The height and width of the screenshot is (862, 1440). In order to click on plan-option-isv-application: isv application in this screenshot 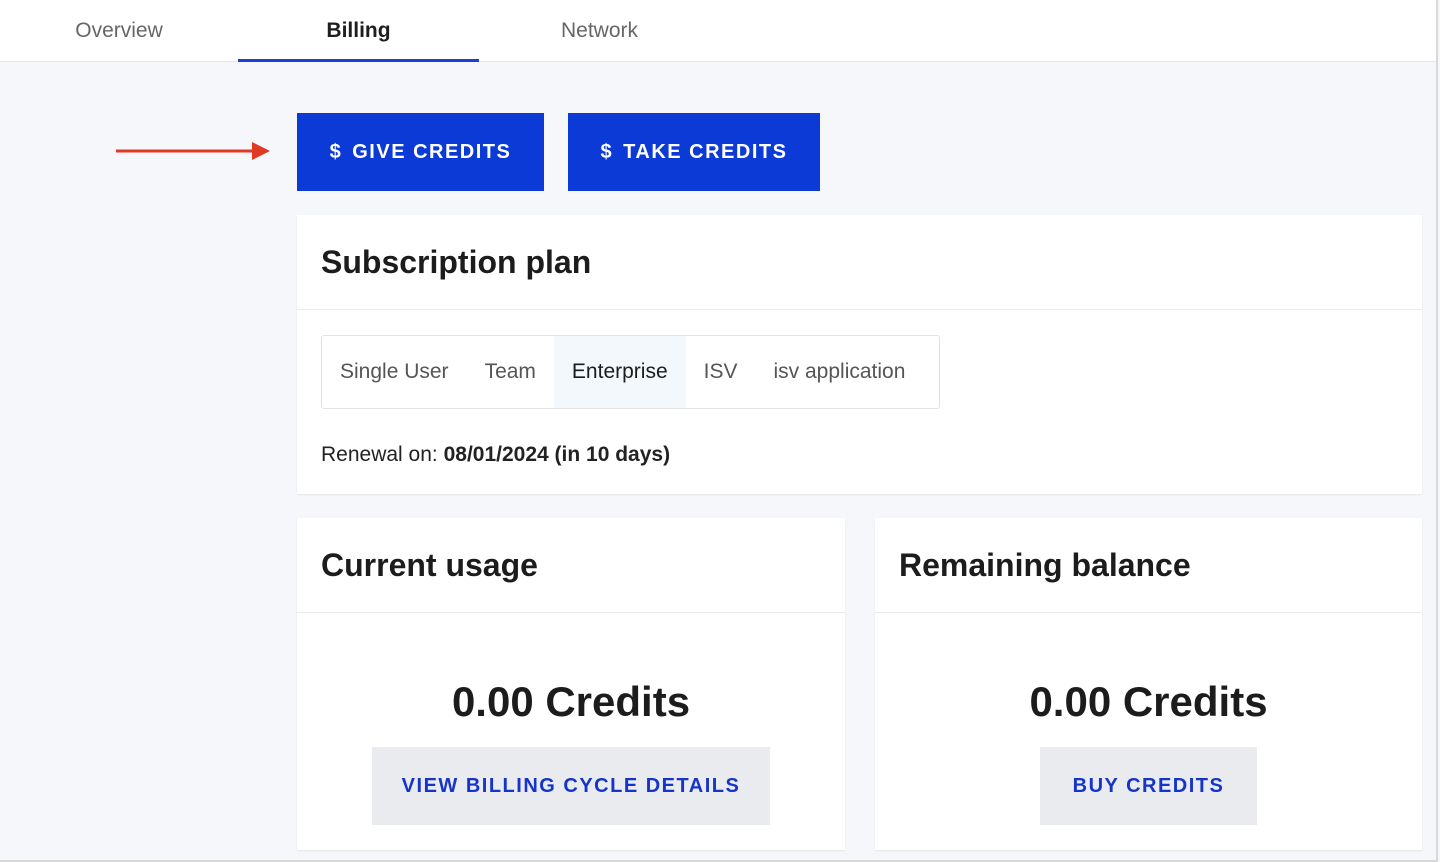, I will do `click(840, 372)`.